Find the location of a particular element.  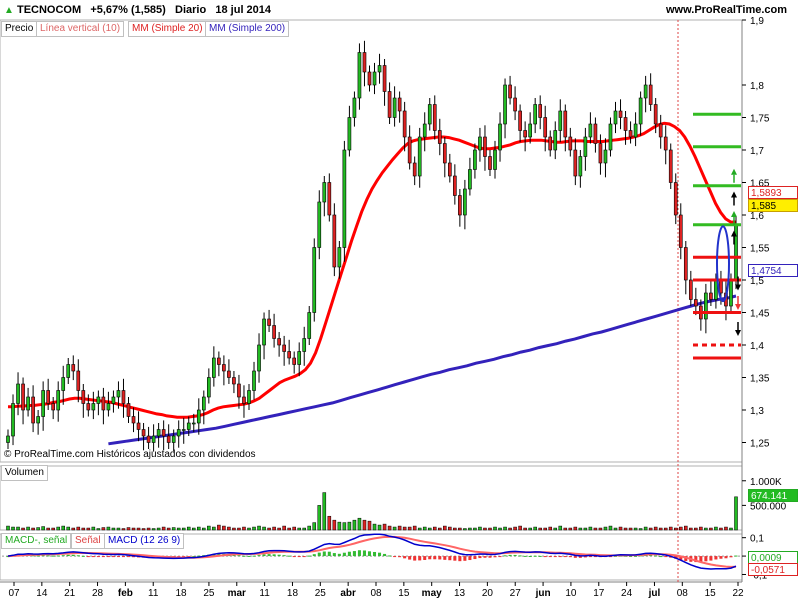

volume-bars is located at coordinates (372, 511).